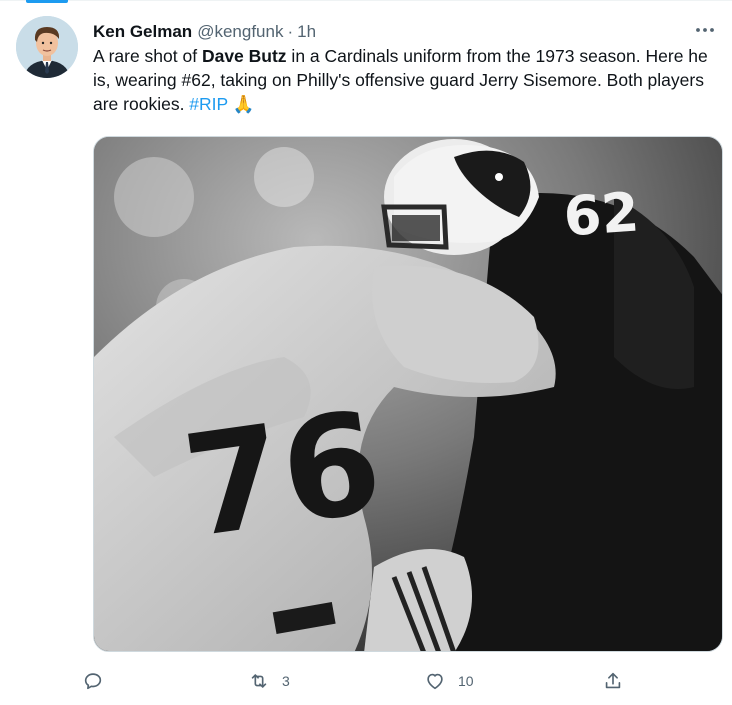  I want to click on reply-icon, so click(93, 681).